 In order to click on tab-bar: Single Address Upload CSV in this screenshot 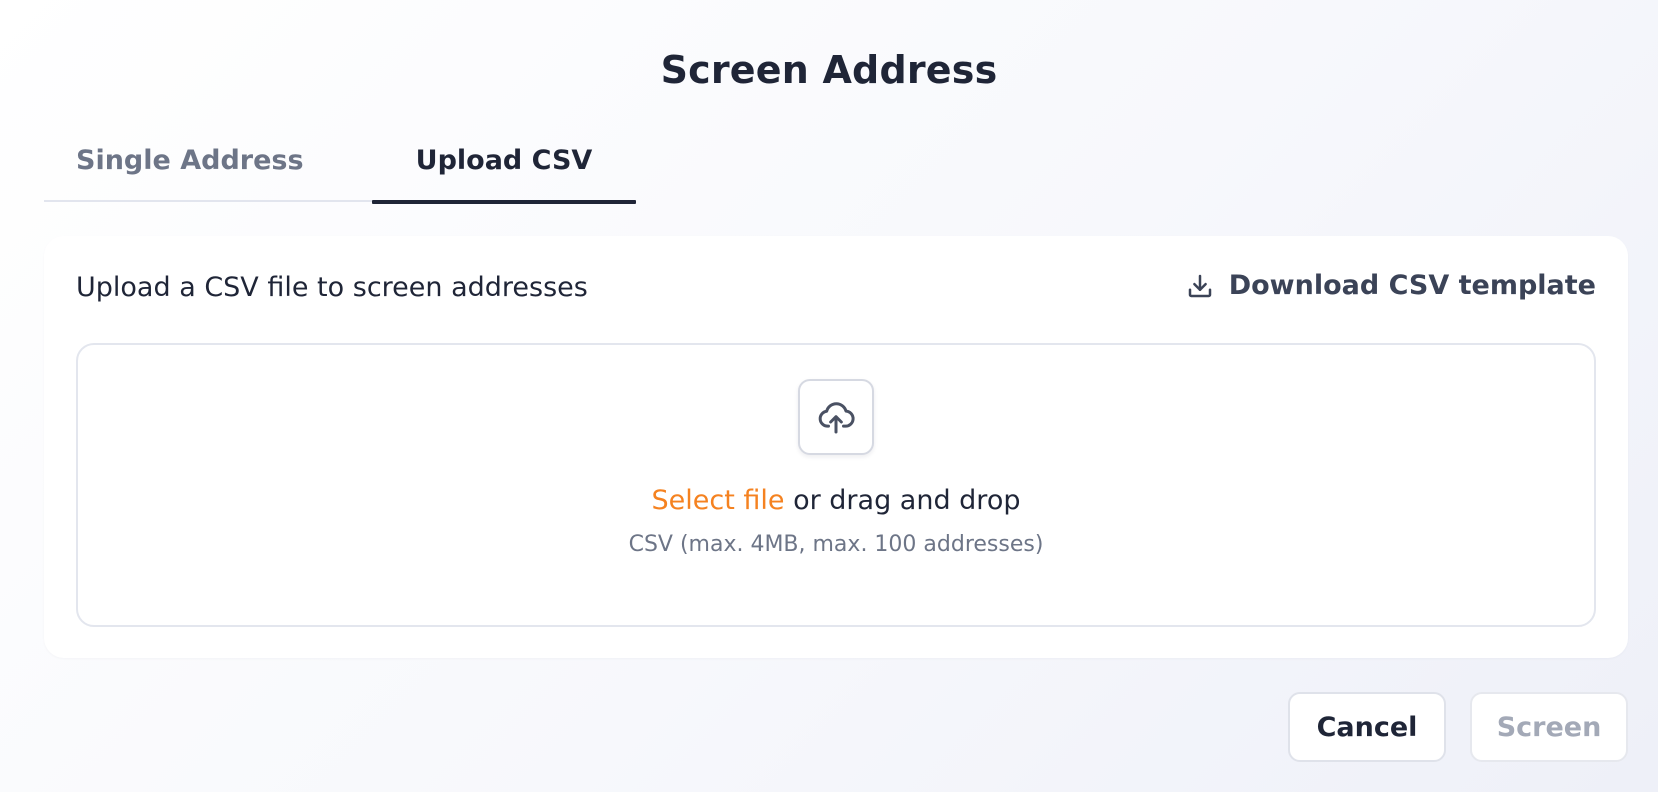, I will do `click(340, 161)`.